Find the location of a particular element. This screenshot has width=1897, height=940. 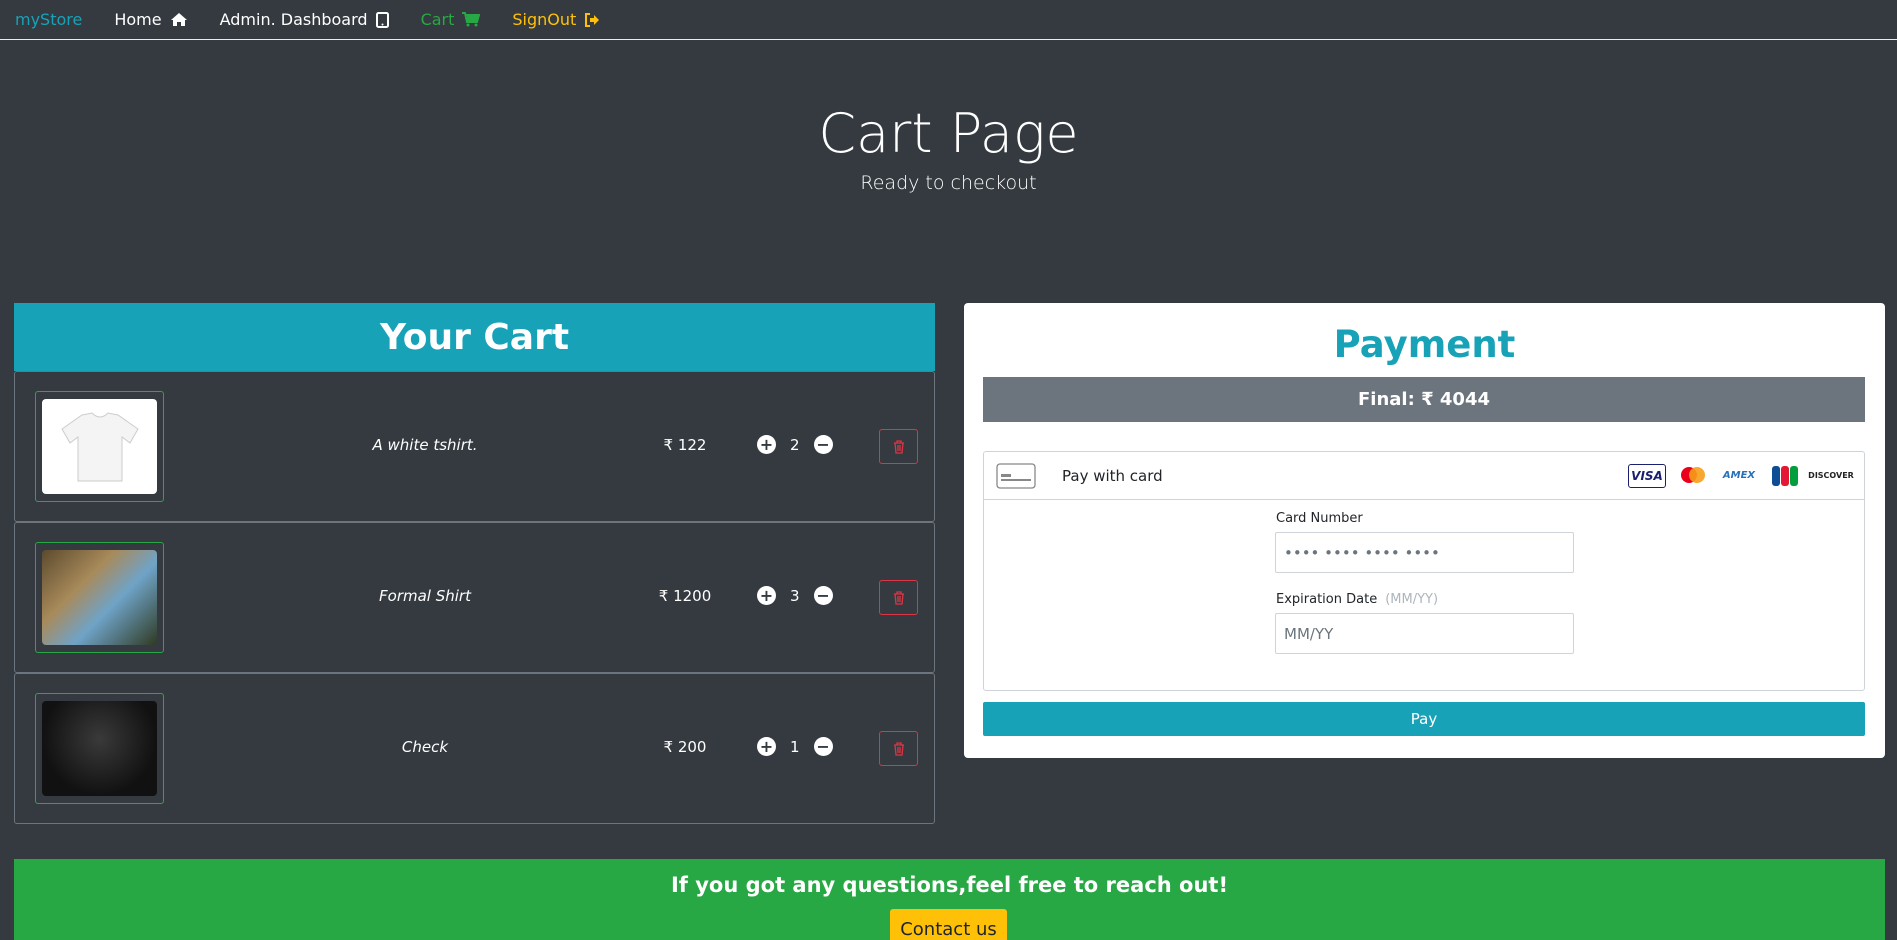

card-number-label-text: Card Number is located at coordinates (1319, 518).